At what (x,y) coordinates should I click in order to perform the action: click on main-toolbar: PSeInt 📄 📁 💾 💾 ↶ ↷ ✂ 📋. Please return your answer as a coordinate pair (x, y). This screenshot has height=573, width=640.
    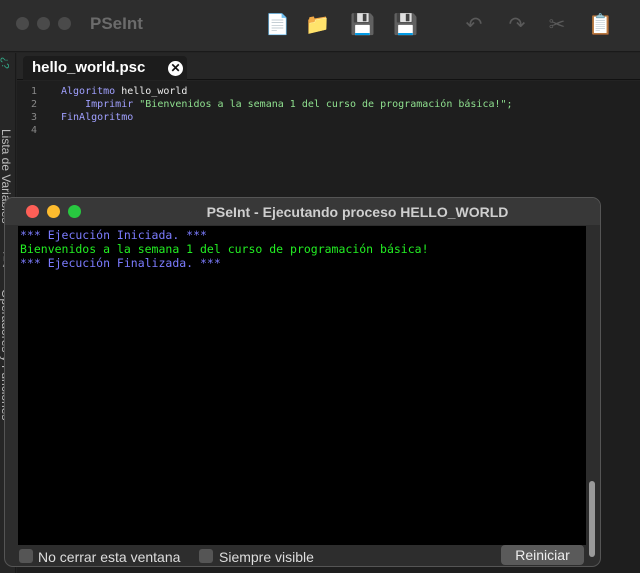
    Looking at the image, I should click on (320, 26).